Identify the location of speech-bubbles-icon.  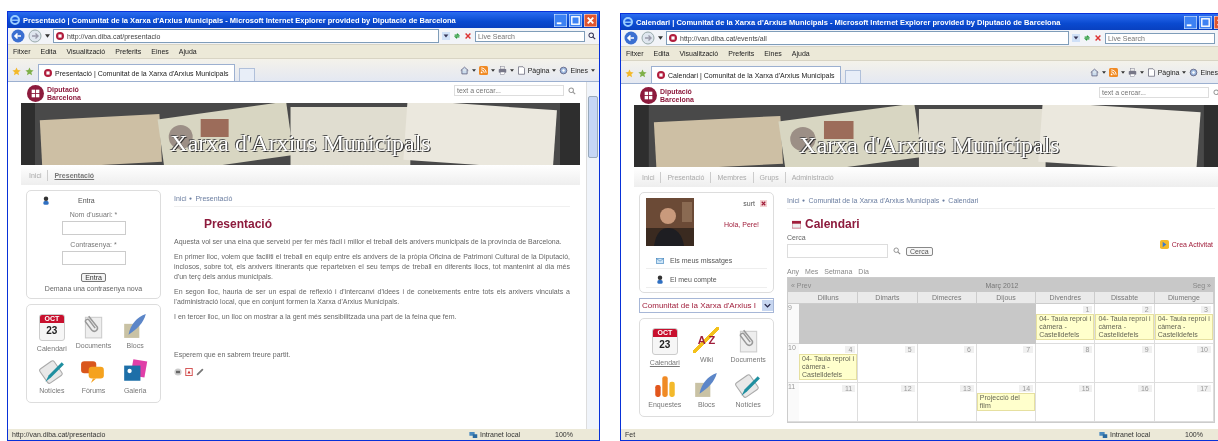
(93, 371).